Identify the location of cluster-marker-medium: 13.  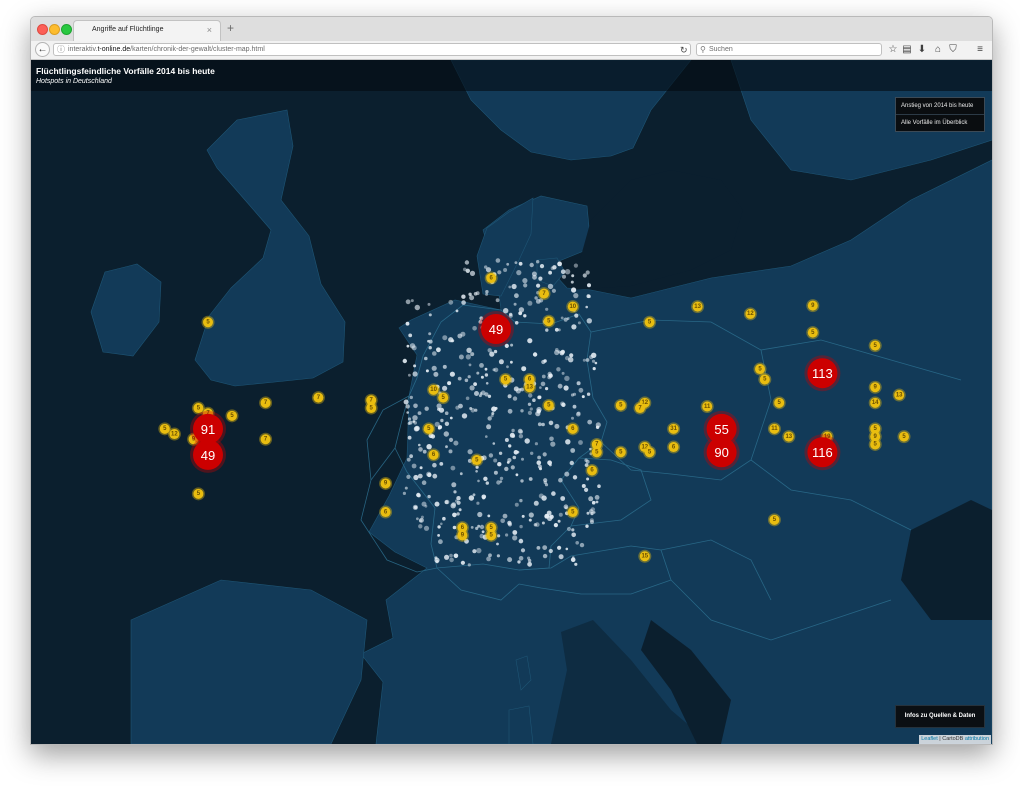
(899, 395).